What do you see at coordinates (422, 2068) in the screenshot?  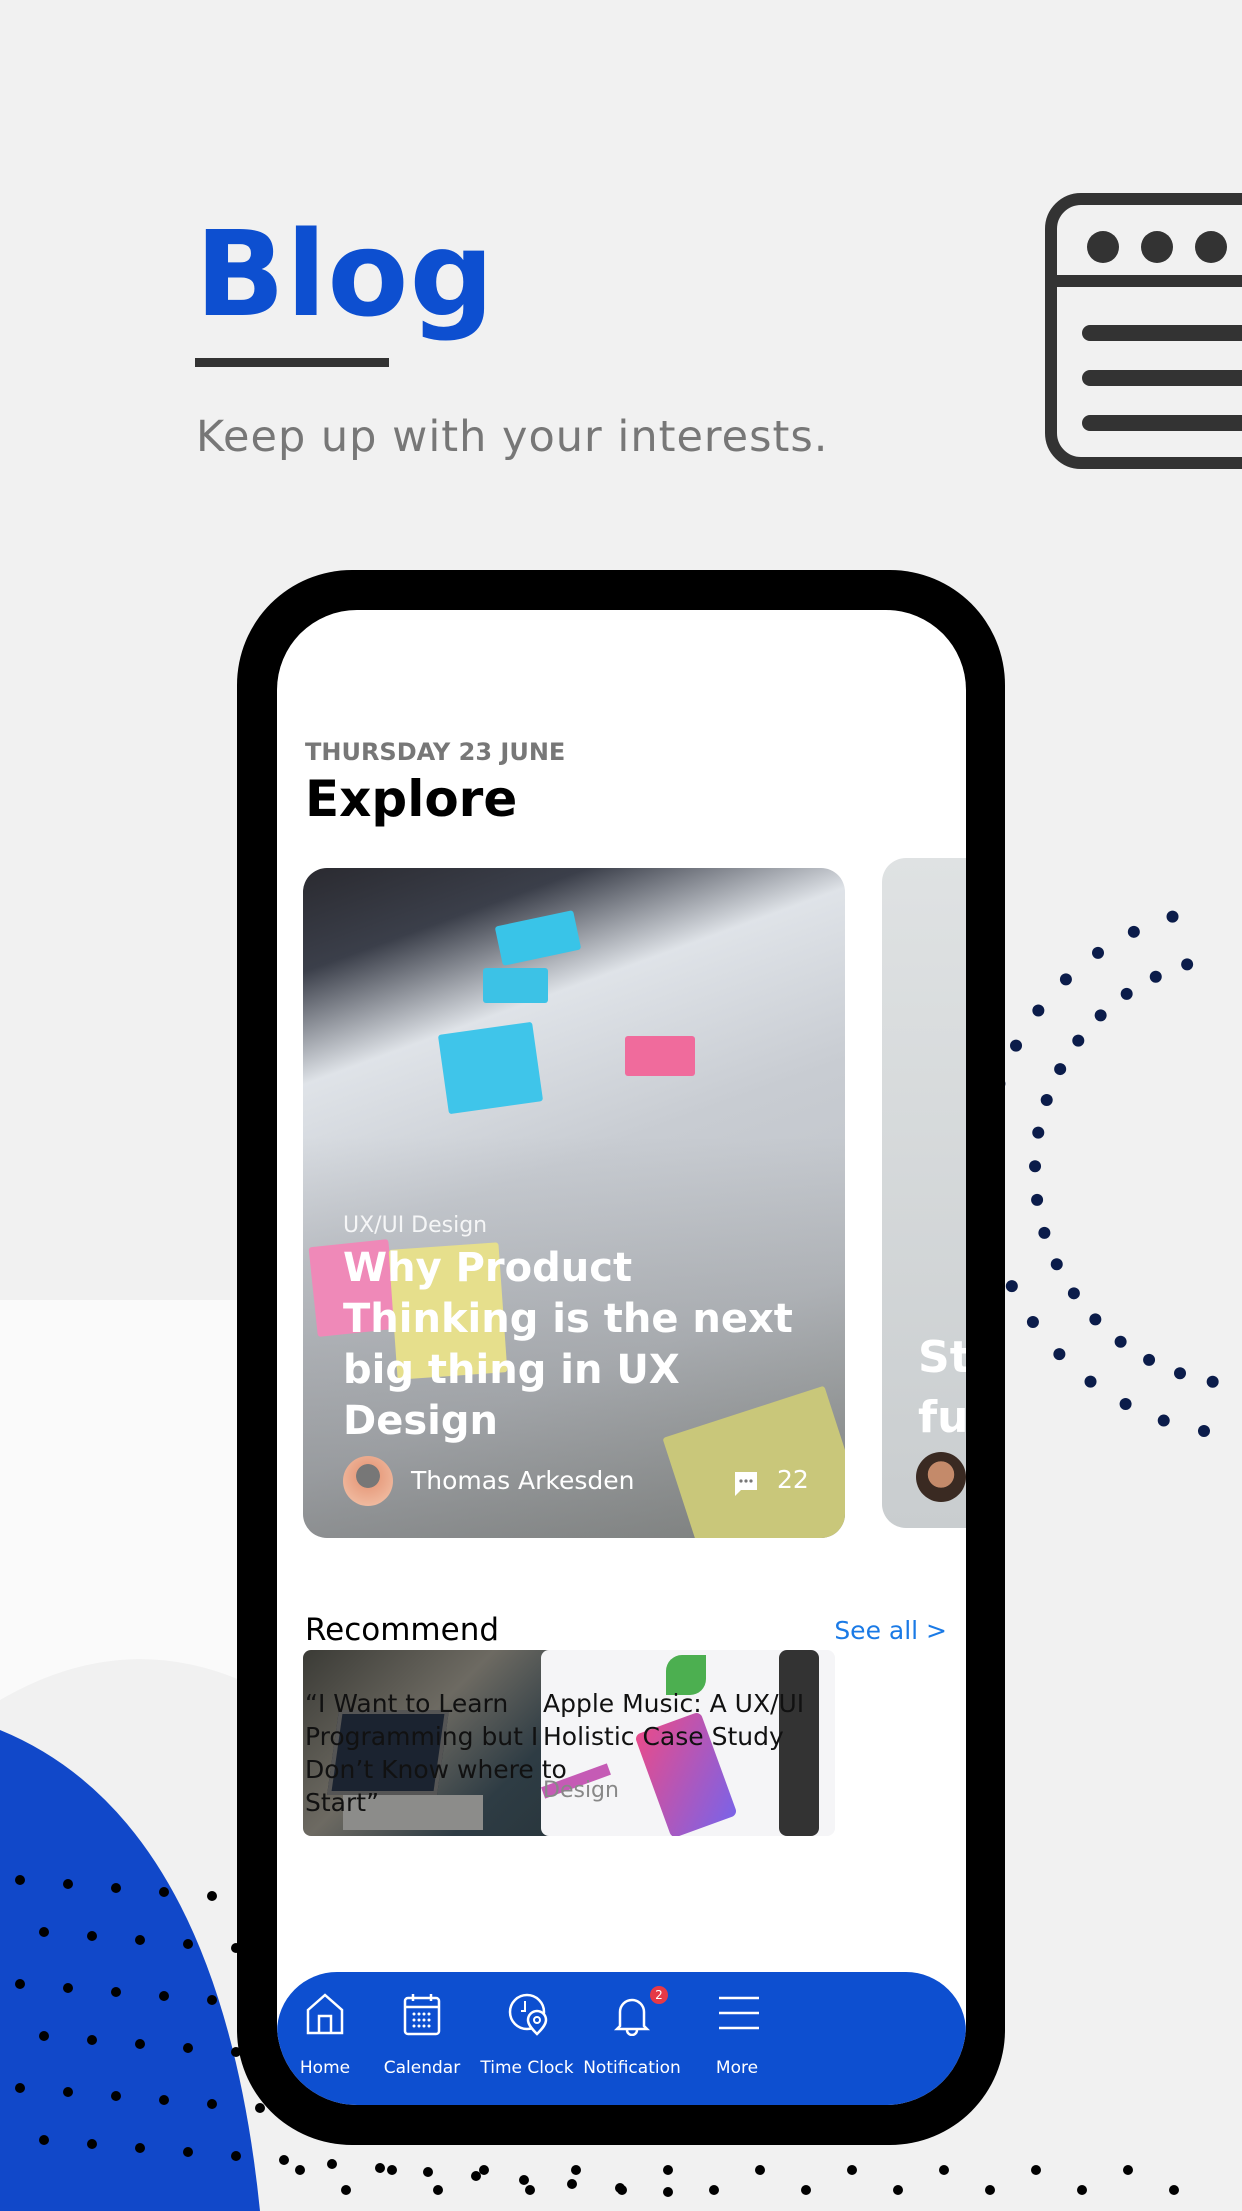 I see `nav-label: Calendar` at bounding box center [422, 2068].